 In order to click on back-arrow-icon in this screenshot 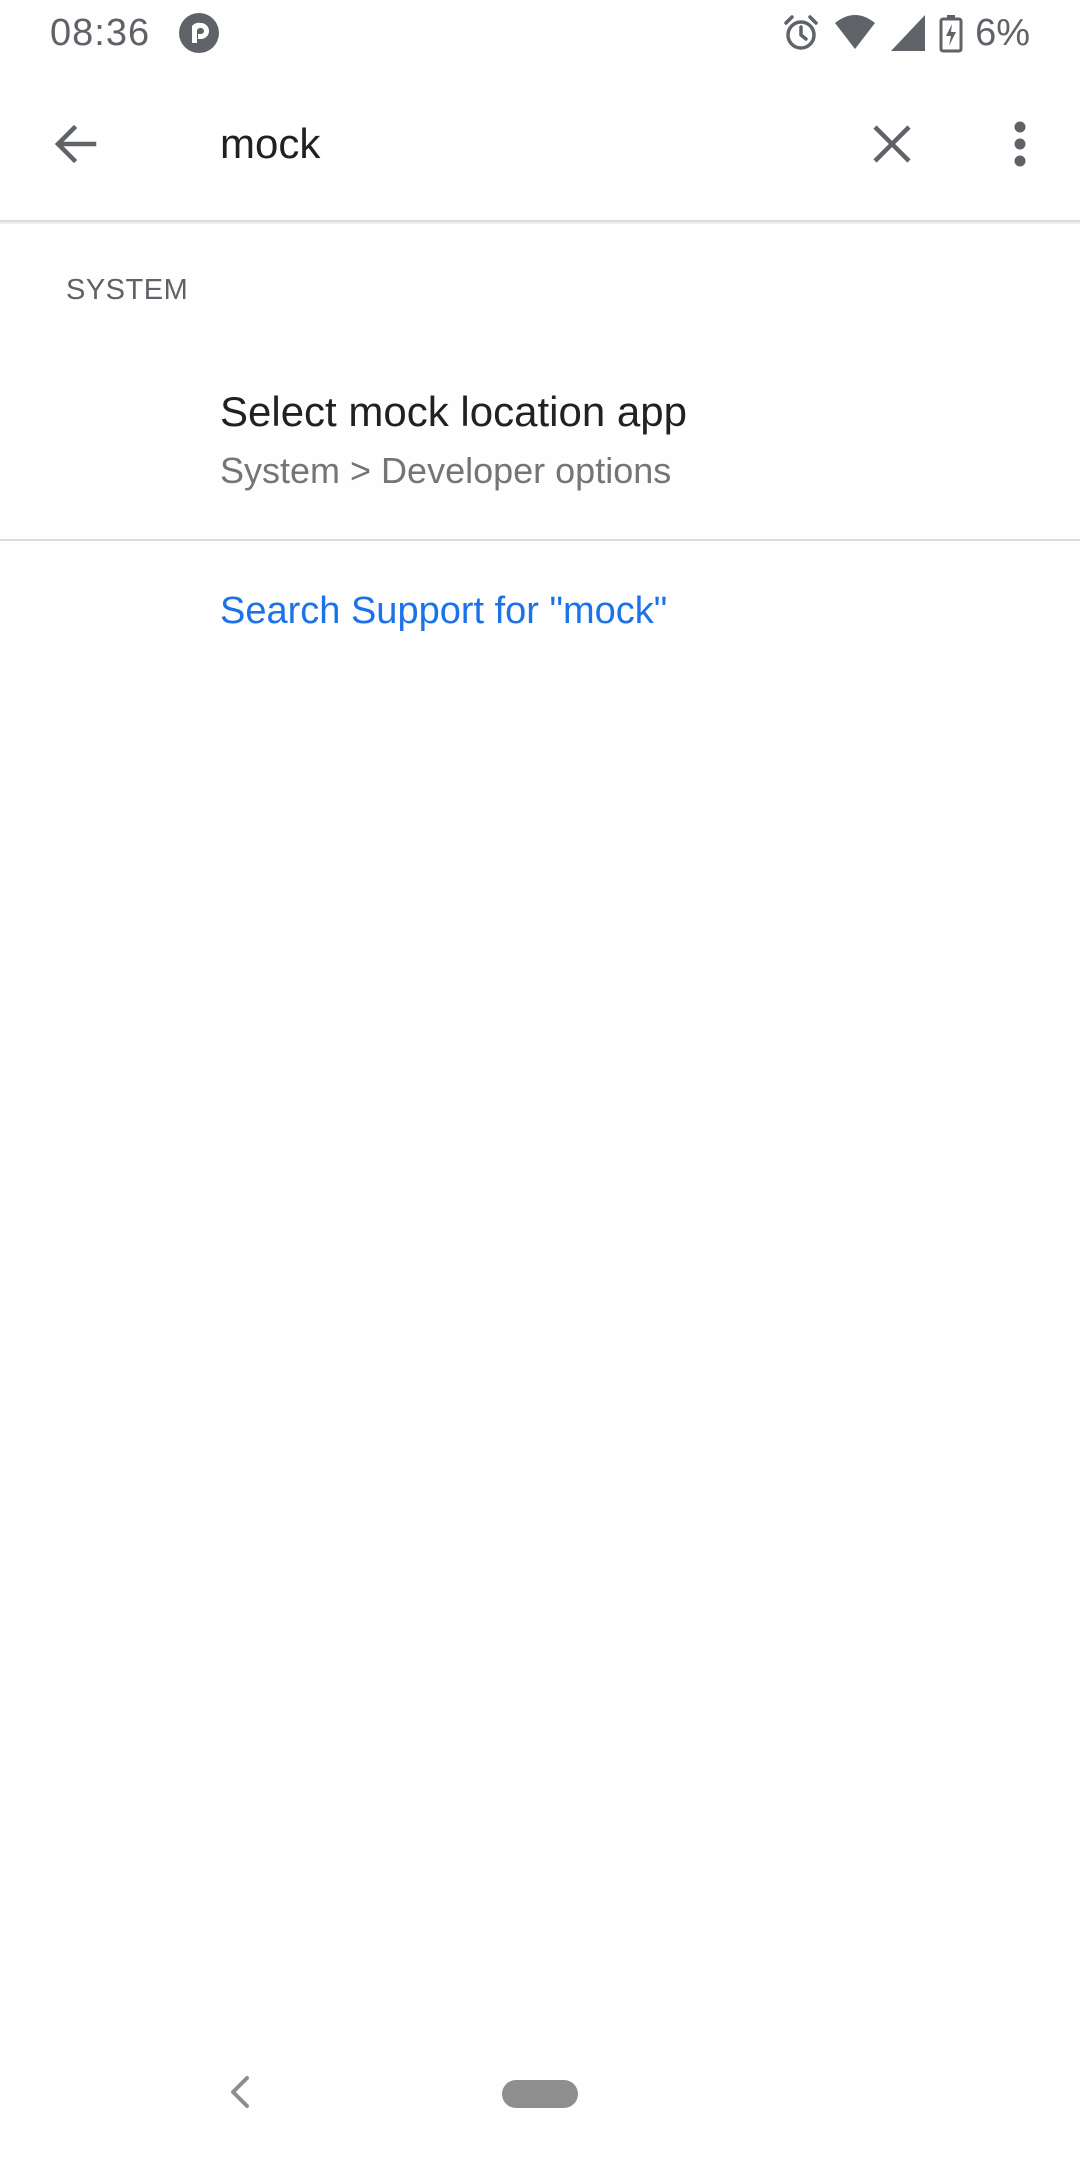, I will do `click(76, 146)`.